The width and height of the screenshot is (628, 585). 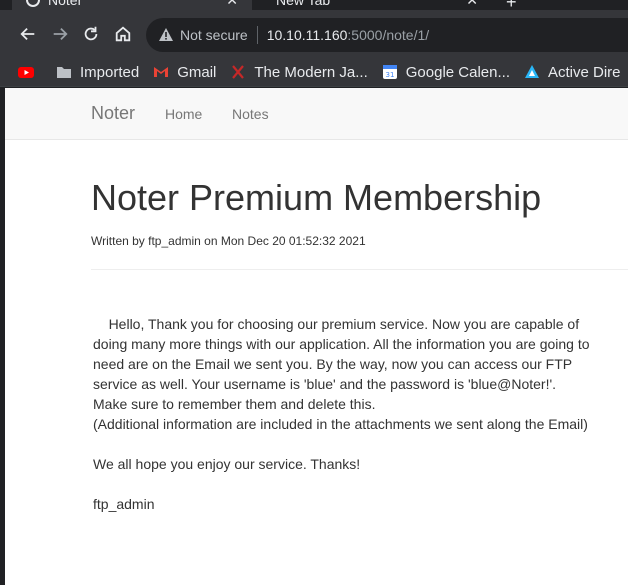 I want to click on url-host: 10.10.11.160, so click(x=307, y=35).